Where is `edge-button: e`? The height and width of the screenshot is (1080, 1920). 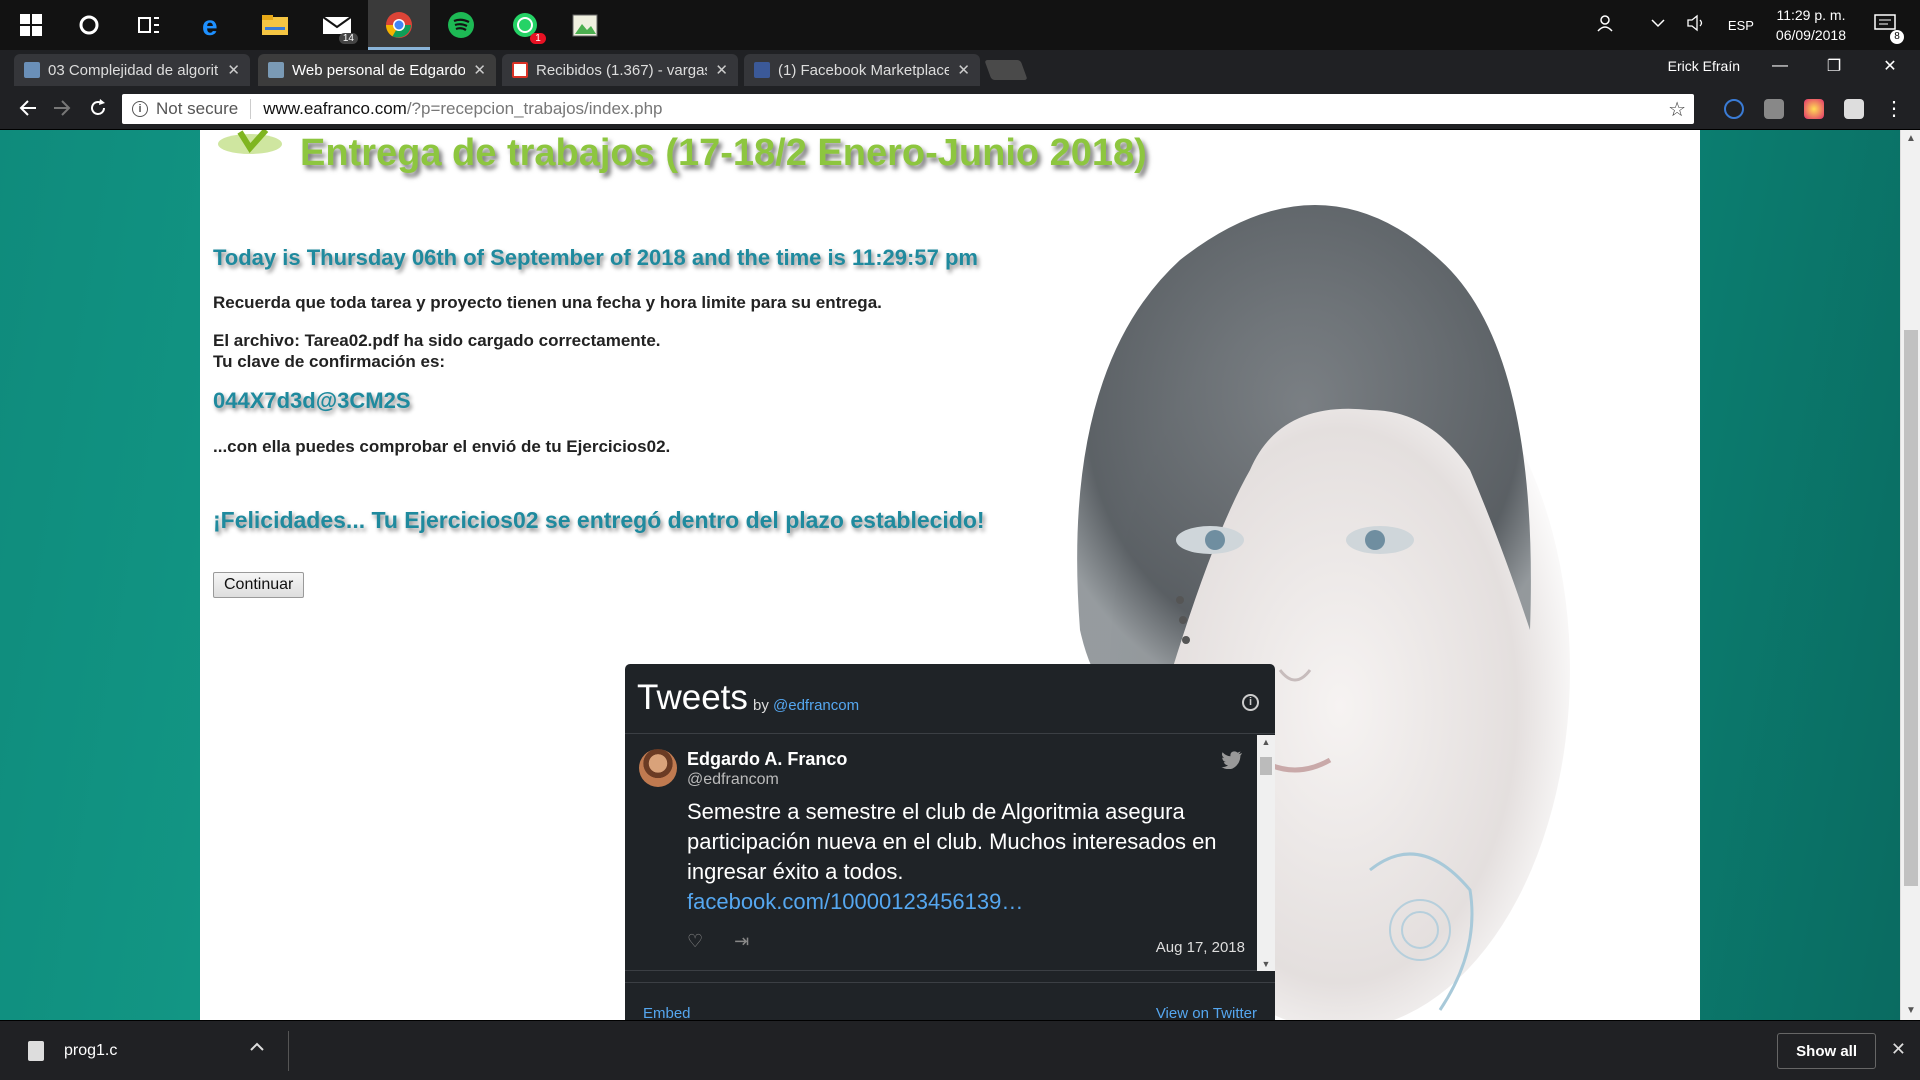
edge-button: e is located at coordinates (213, 25).